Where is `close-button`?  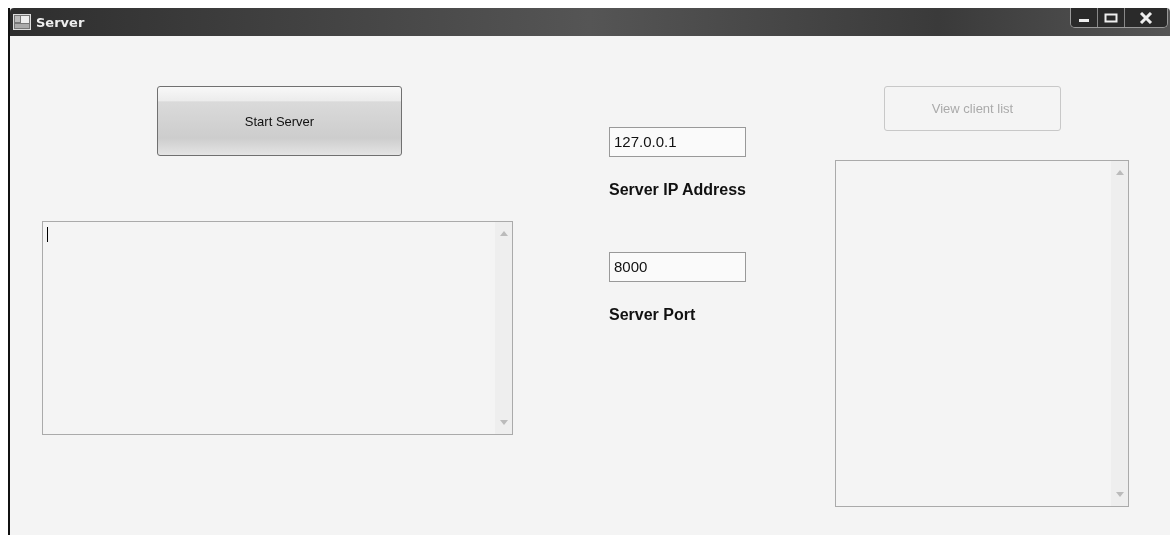 close-button is located at coordinates (1146, 17).